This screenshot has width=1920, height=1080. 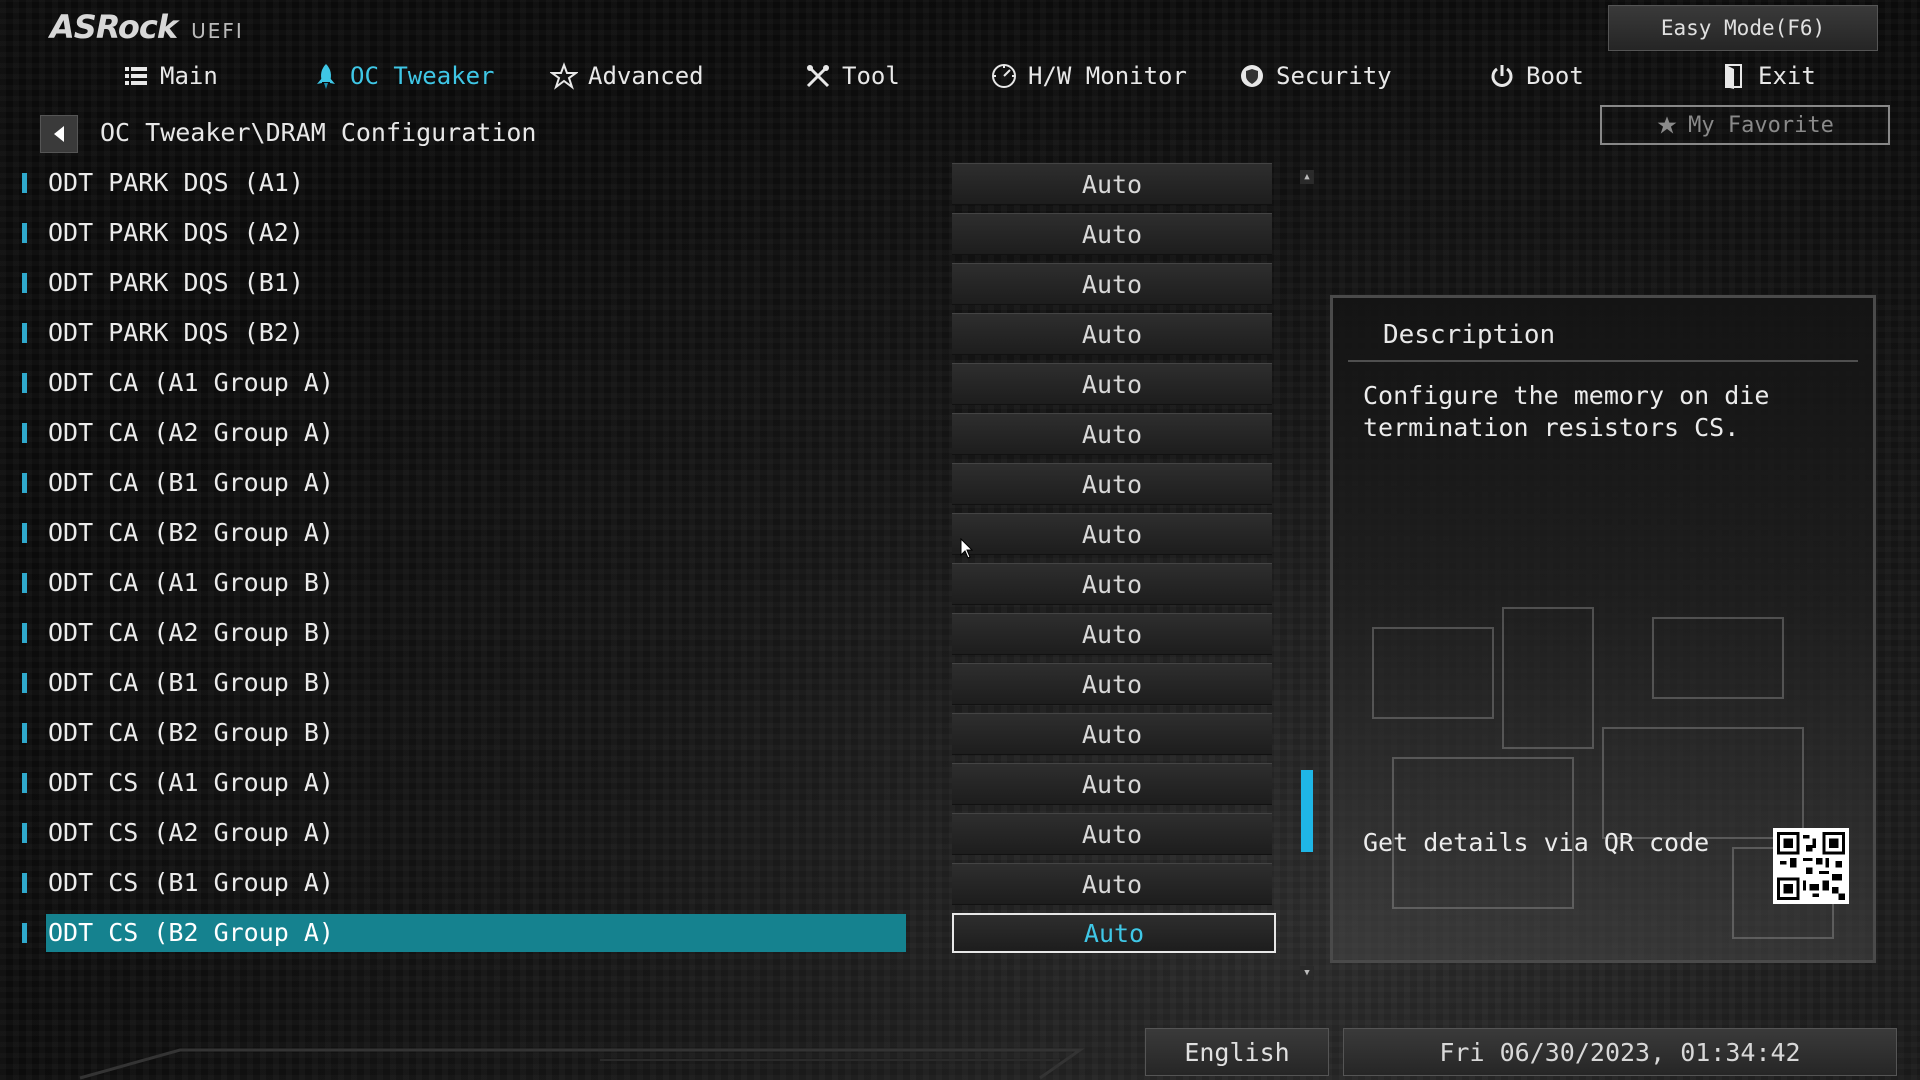 What do you see at coordinates (650, 433) in the screenshot?
I see `setting-row: ODT CA (A2 Group A) Auto` at bounding box center [650, 433].